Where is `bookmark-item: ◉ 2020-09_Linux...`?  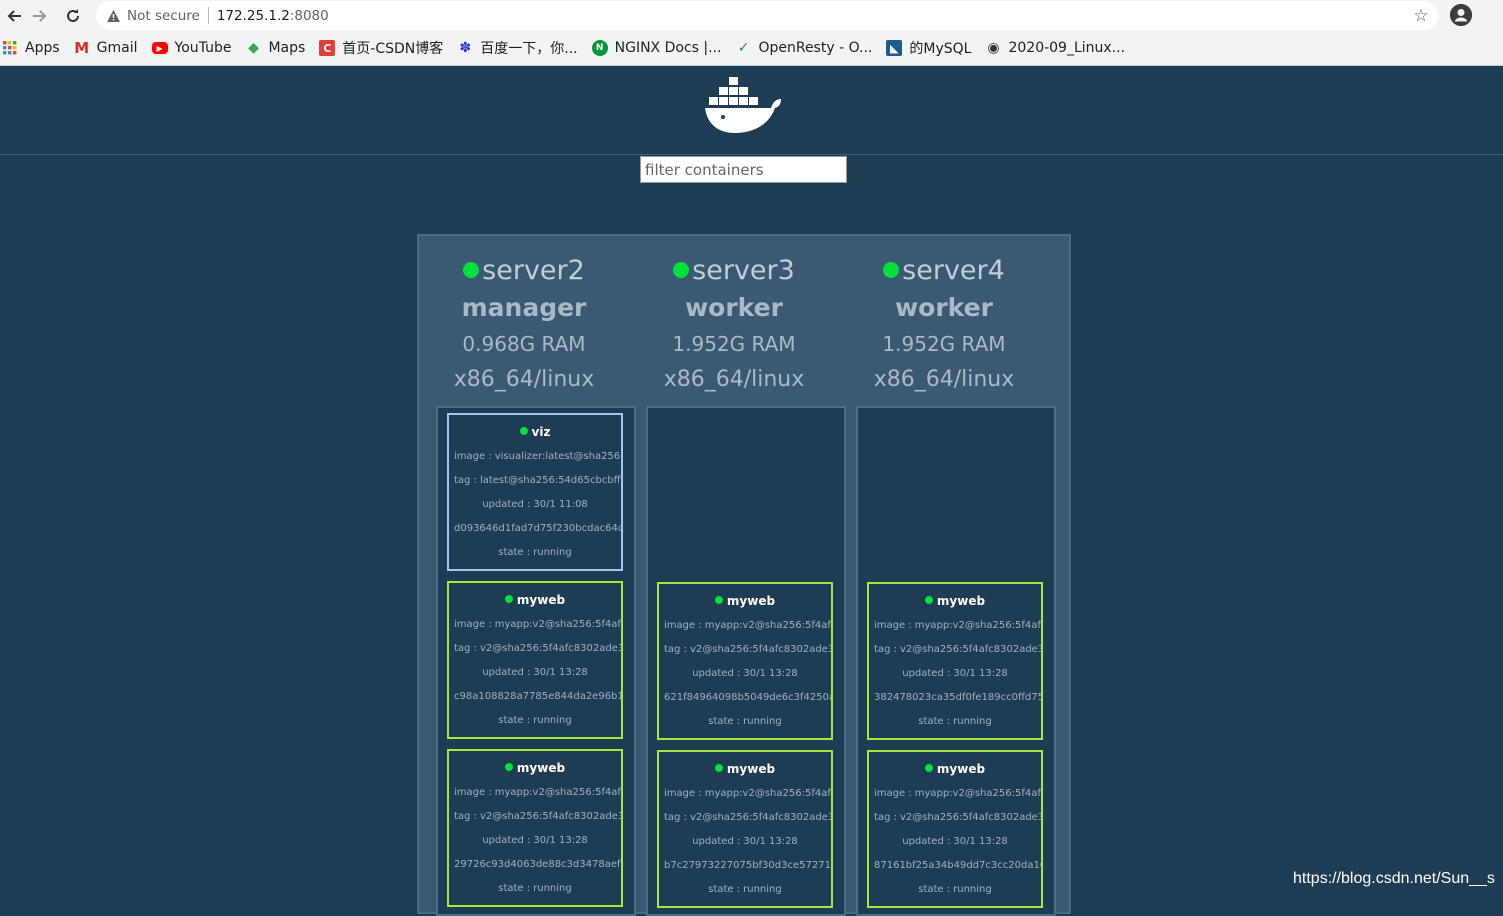 bookmark-item: ◉ 2020-09_Linux... is located at coordinates (1055, 48).